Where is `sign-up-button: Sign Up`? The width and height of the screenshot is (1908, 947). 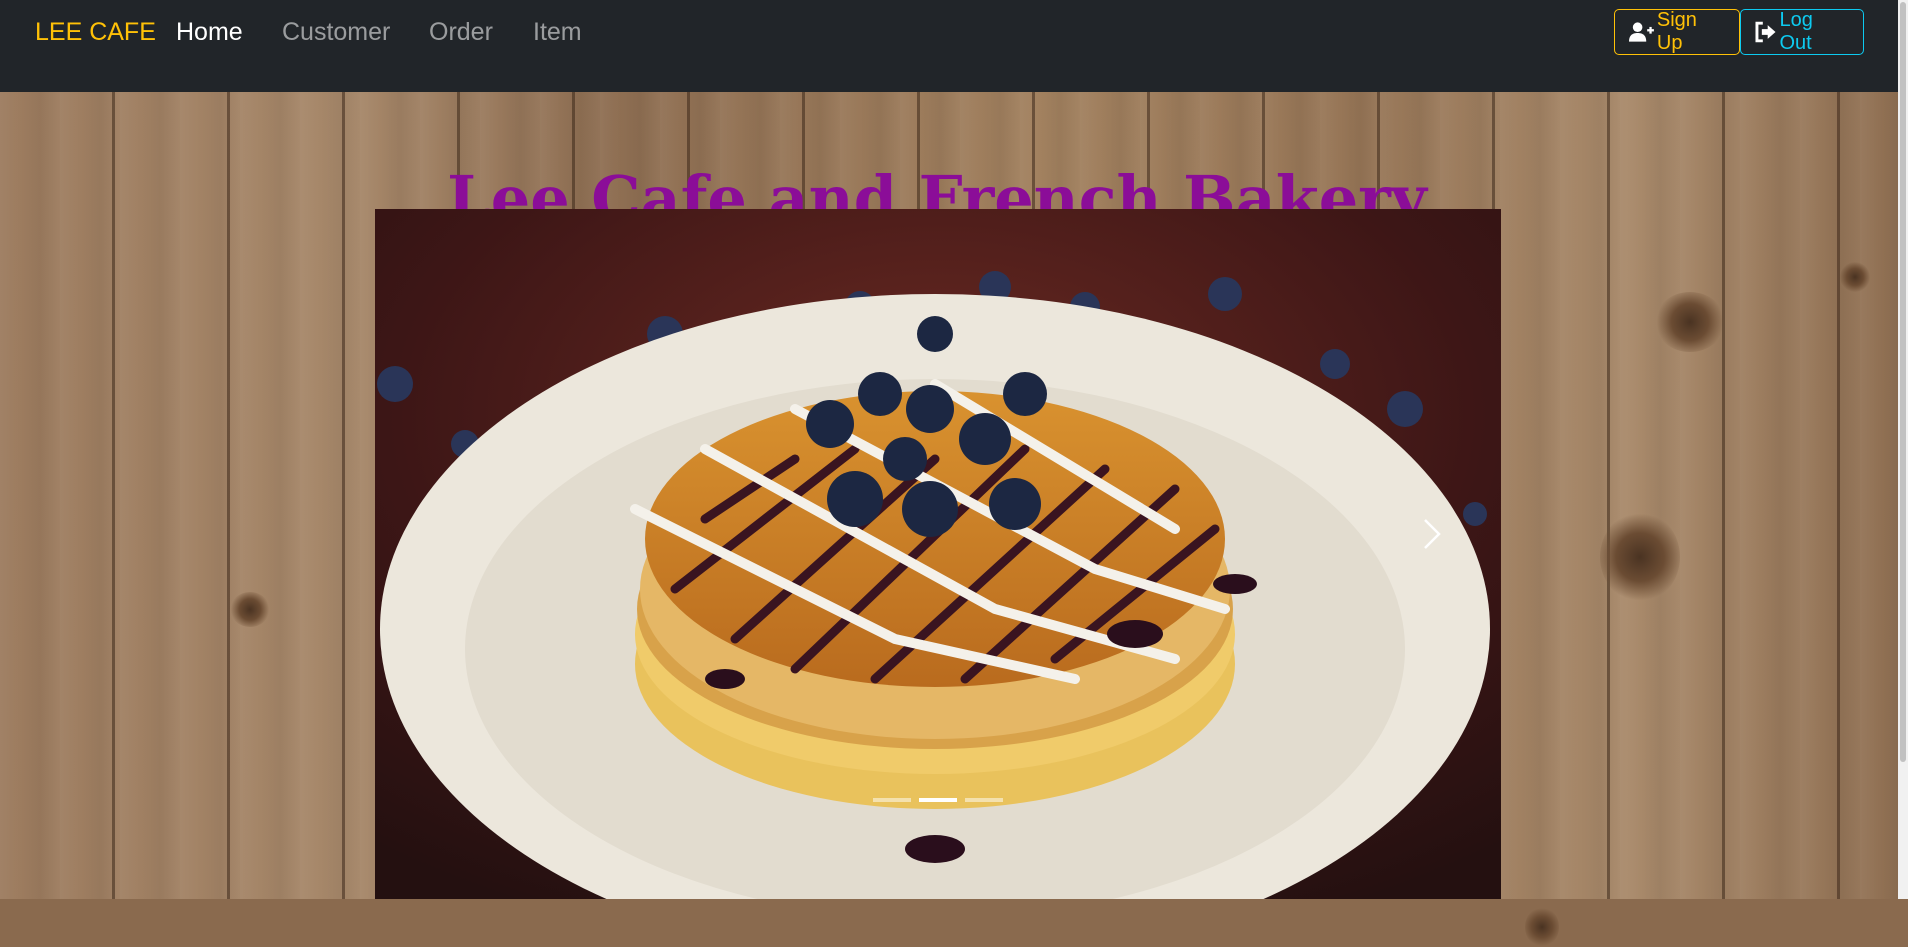
sign-up-button: Sign Up is located at coordinates (1677, 32).